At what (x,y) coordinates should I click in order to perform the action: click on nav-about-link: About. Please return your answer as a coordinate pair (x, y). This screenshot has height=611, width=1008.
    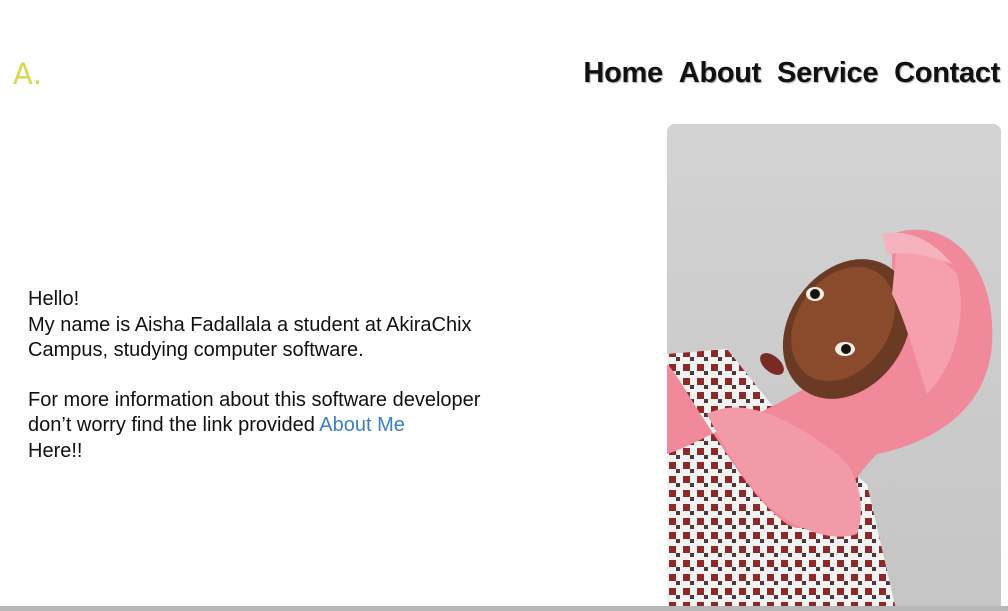
    Looking at the image, I should click on (720, 73).